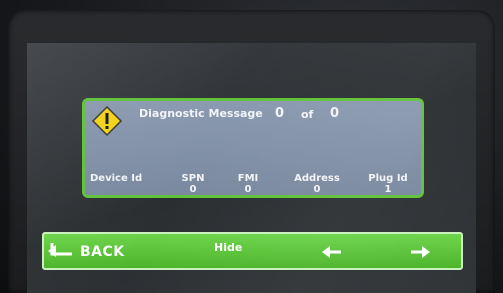 This screenshot has height=293, width=503. Describe the element at coordinates (64, 252) in the screenshot. I see `back-arrow-icon` at that location.